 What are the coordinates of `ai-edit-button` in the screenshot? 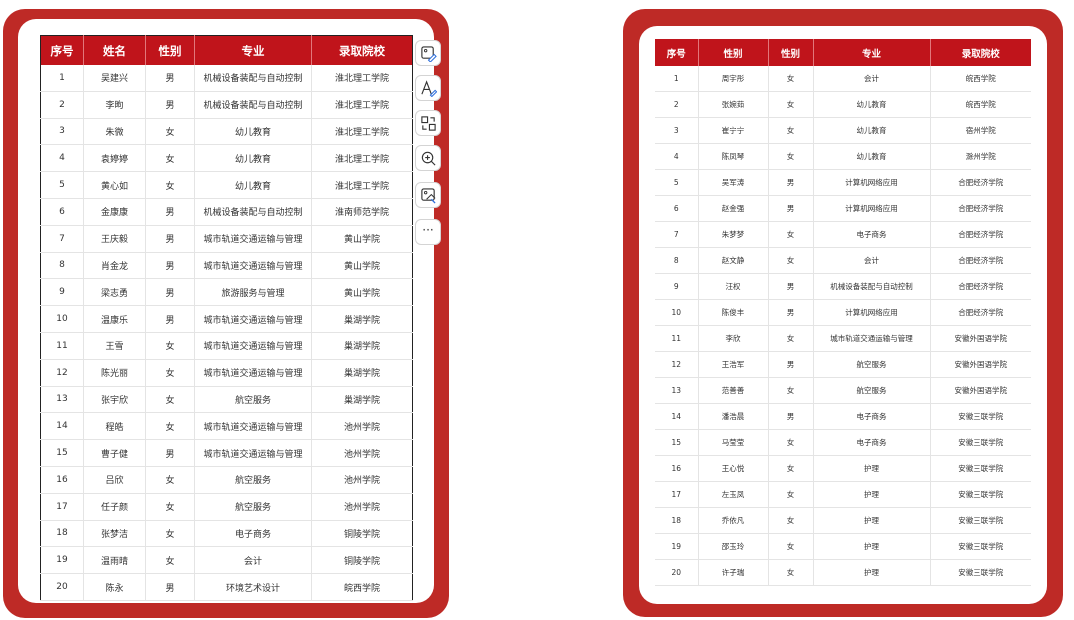 It's located at (428, 195).